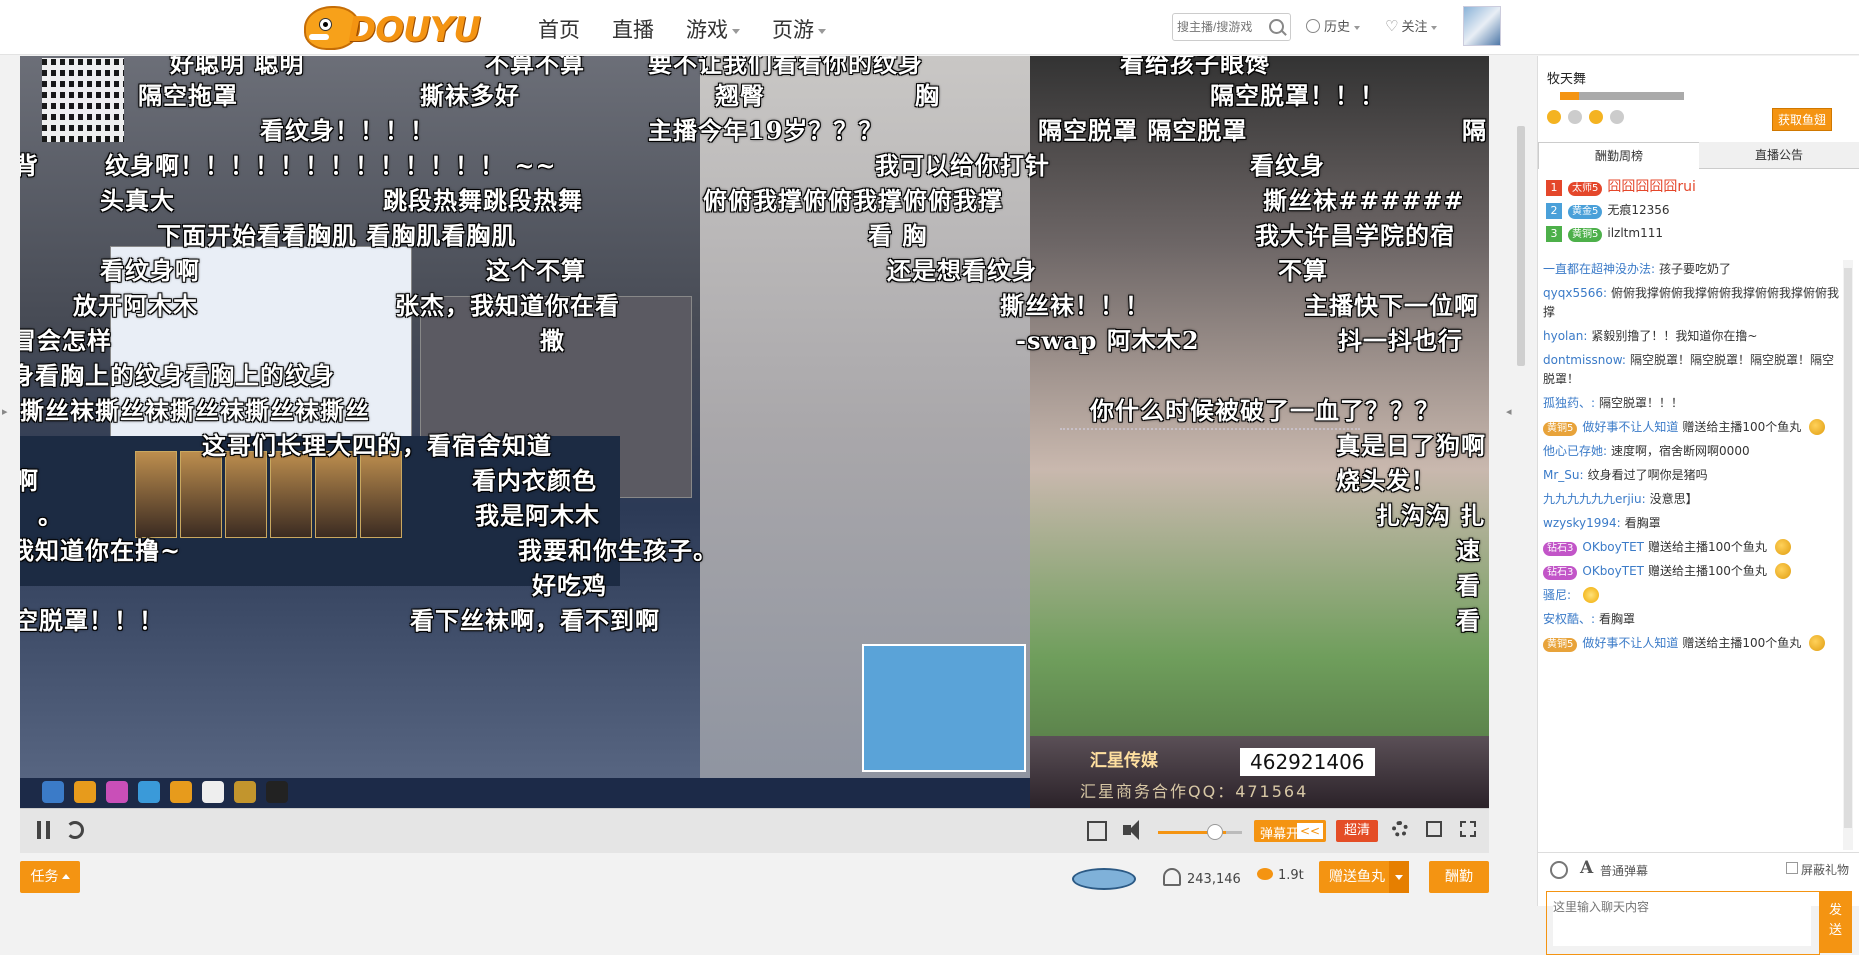 This screenshot has width=1859, height=955. Describe the element at coordinates (6, 413) in the screenshot. I see `collapse-left-icon: ▸` at that location.